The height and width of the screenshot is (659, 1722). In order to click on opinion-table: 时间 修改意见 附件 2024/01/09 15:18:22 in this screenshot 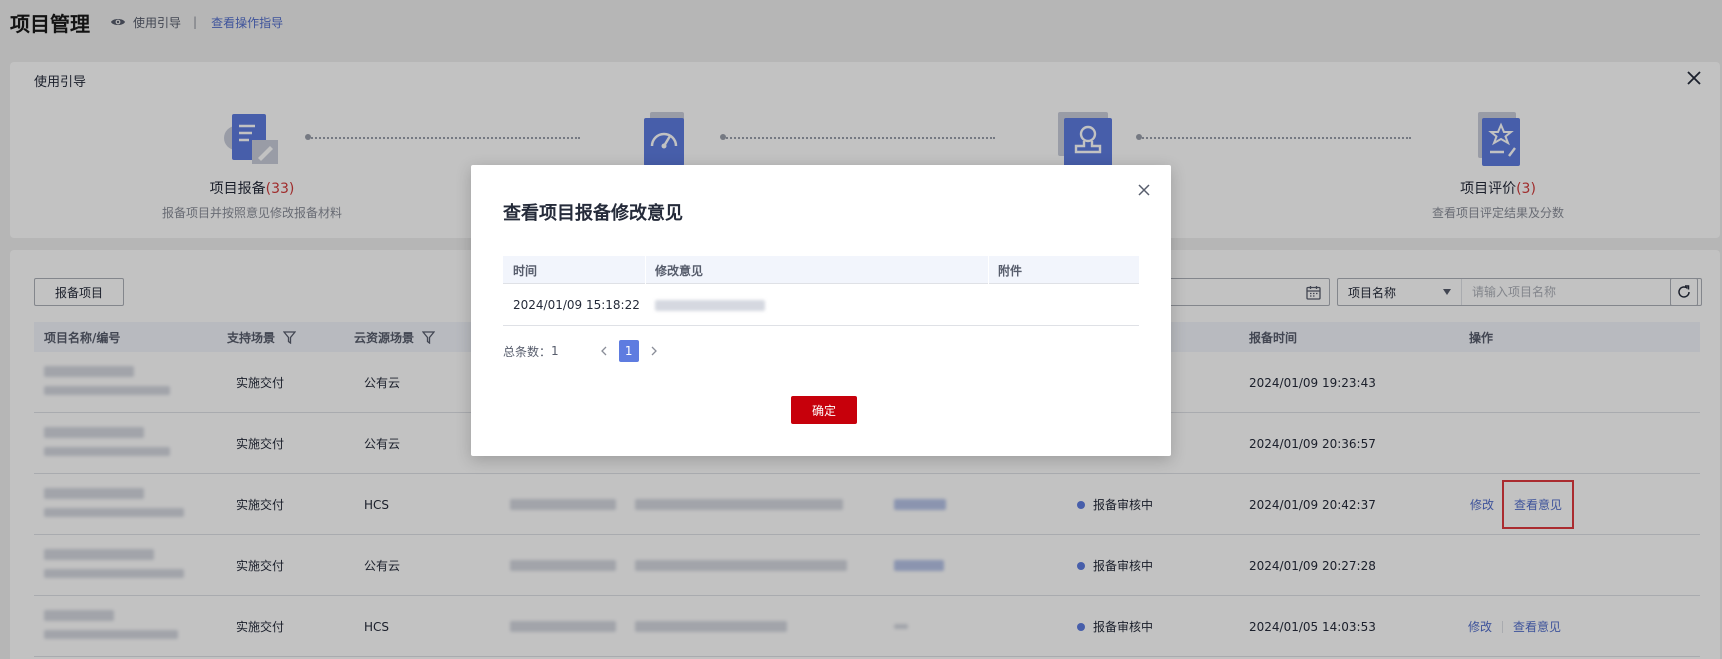, I will do `click(821, 291)`.